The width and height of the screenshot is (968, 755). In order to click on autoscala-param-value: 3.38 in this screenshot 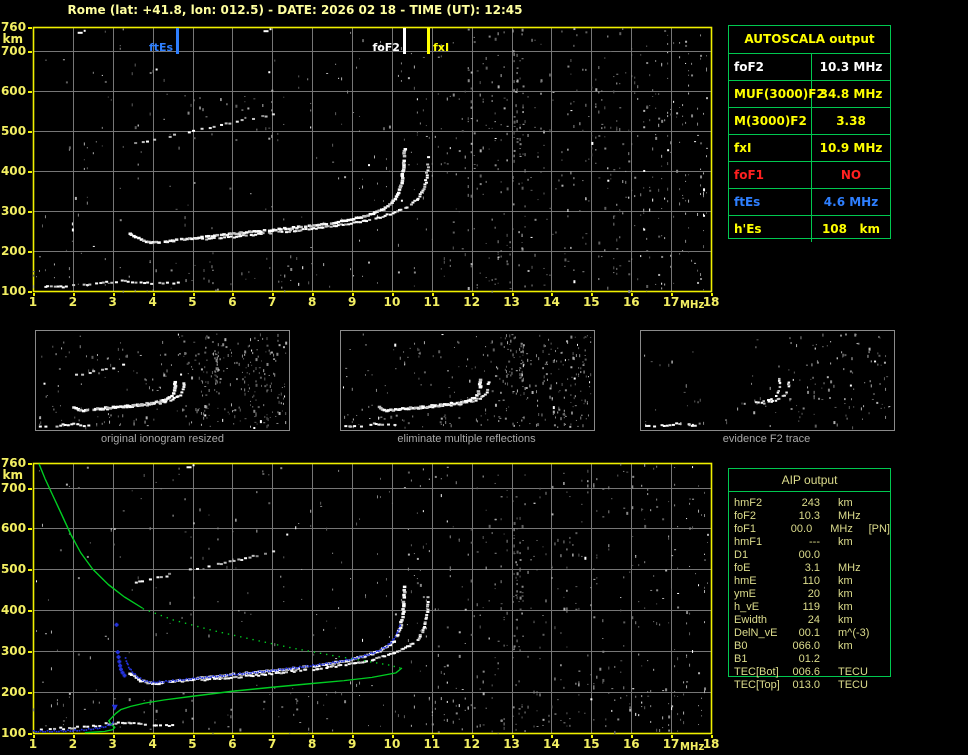, I will do `click(851, 121)`.